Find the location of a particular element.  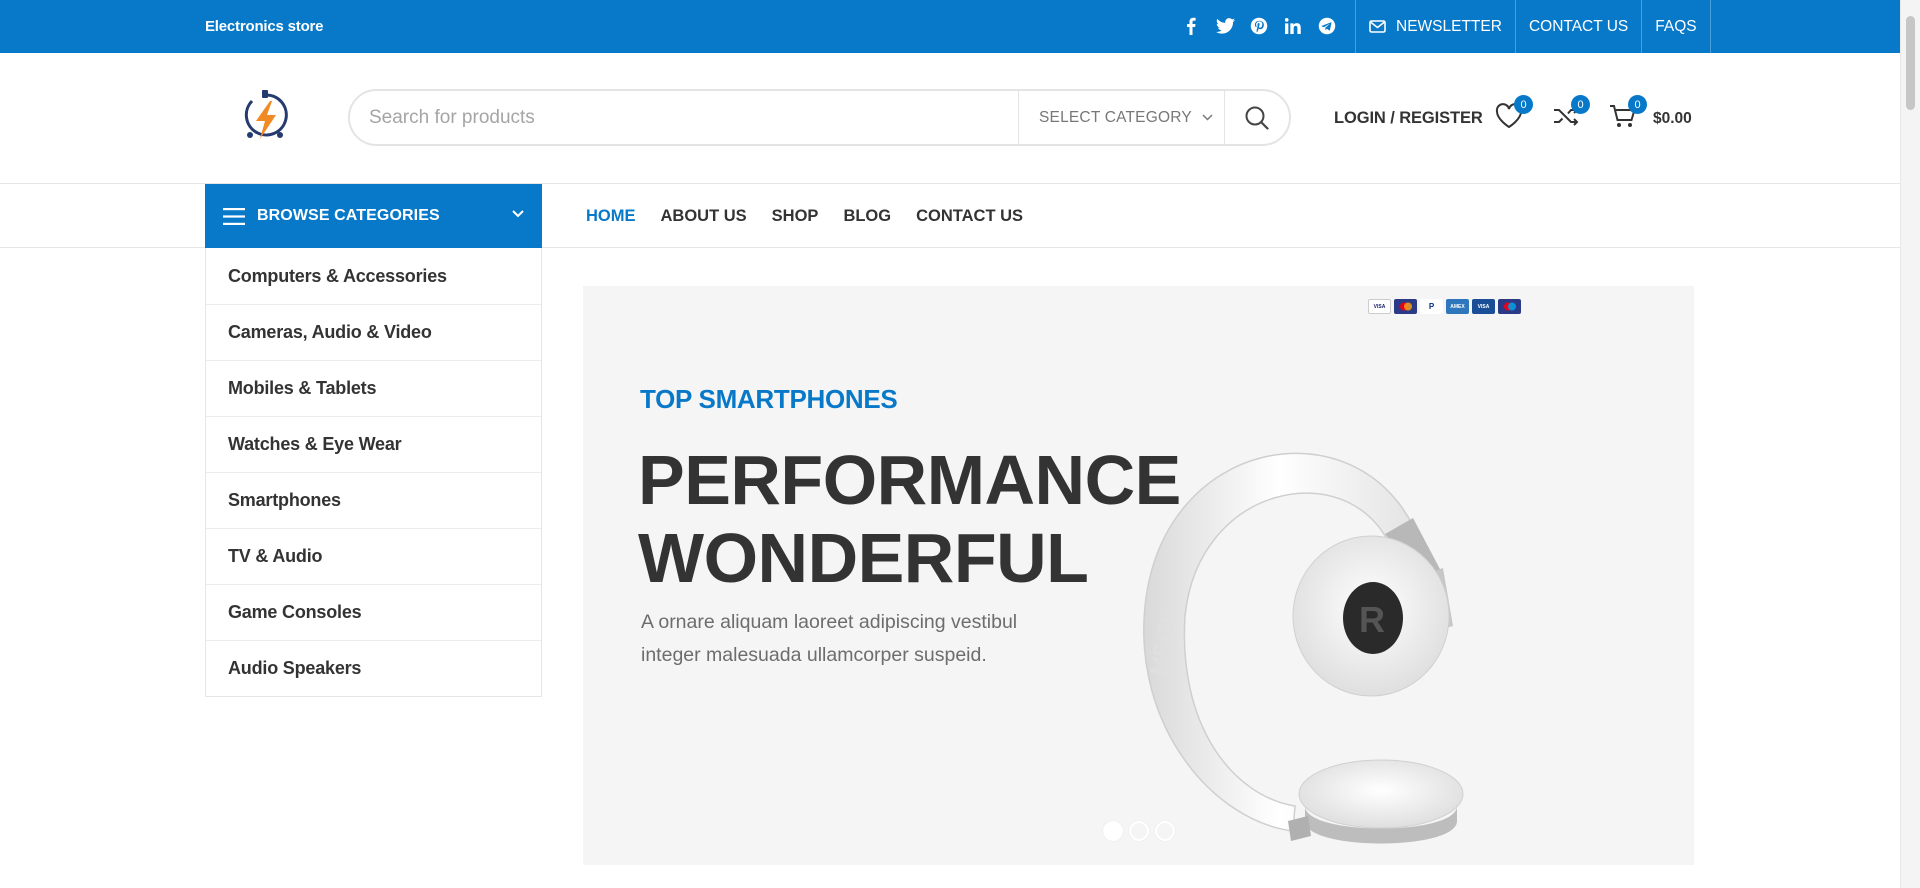

newsletter-label: NEWSLETTER is located at coordinates (1449, 26).